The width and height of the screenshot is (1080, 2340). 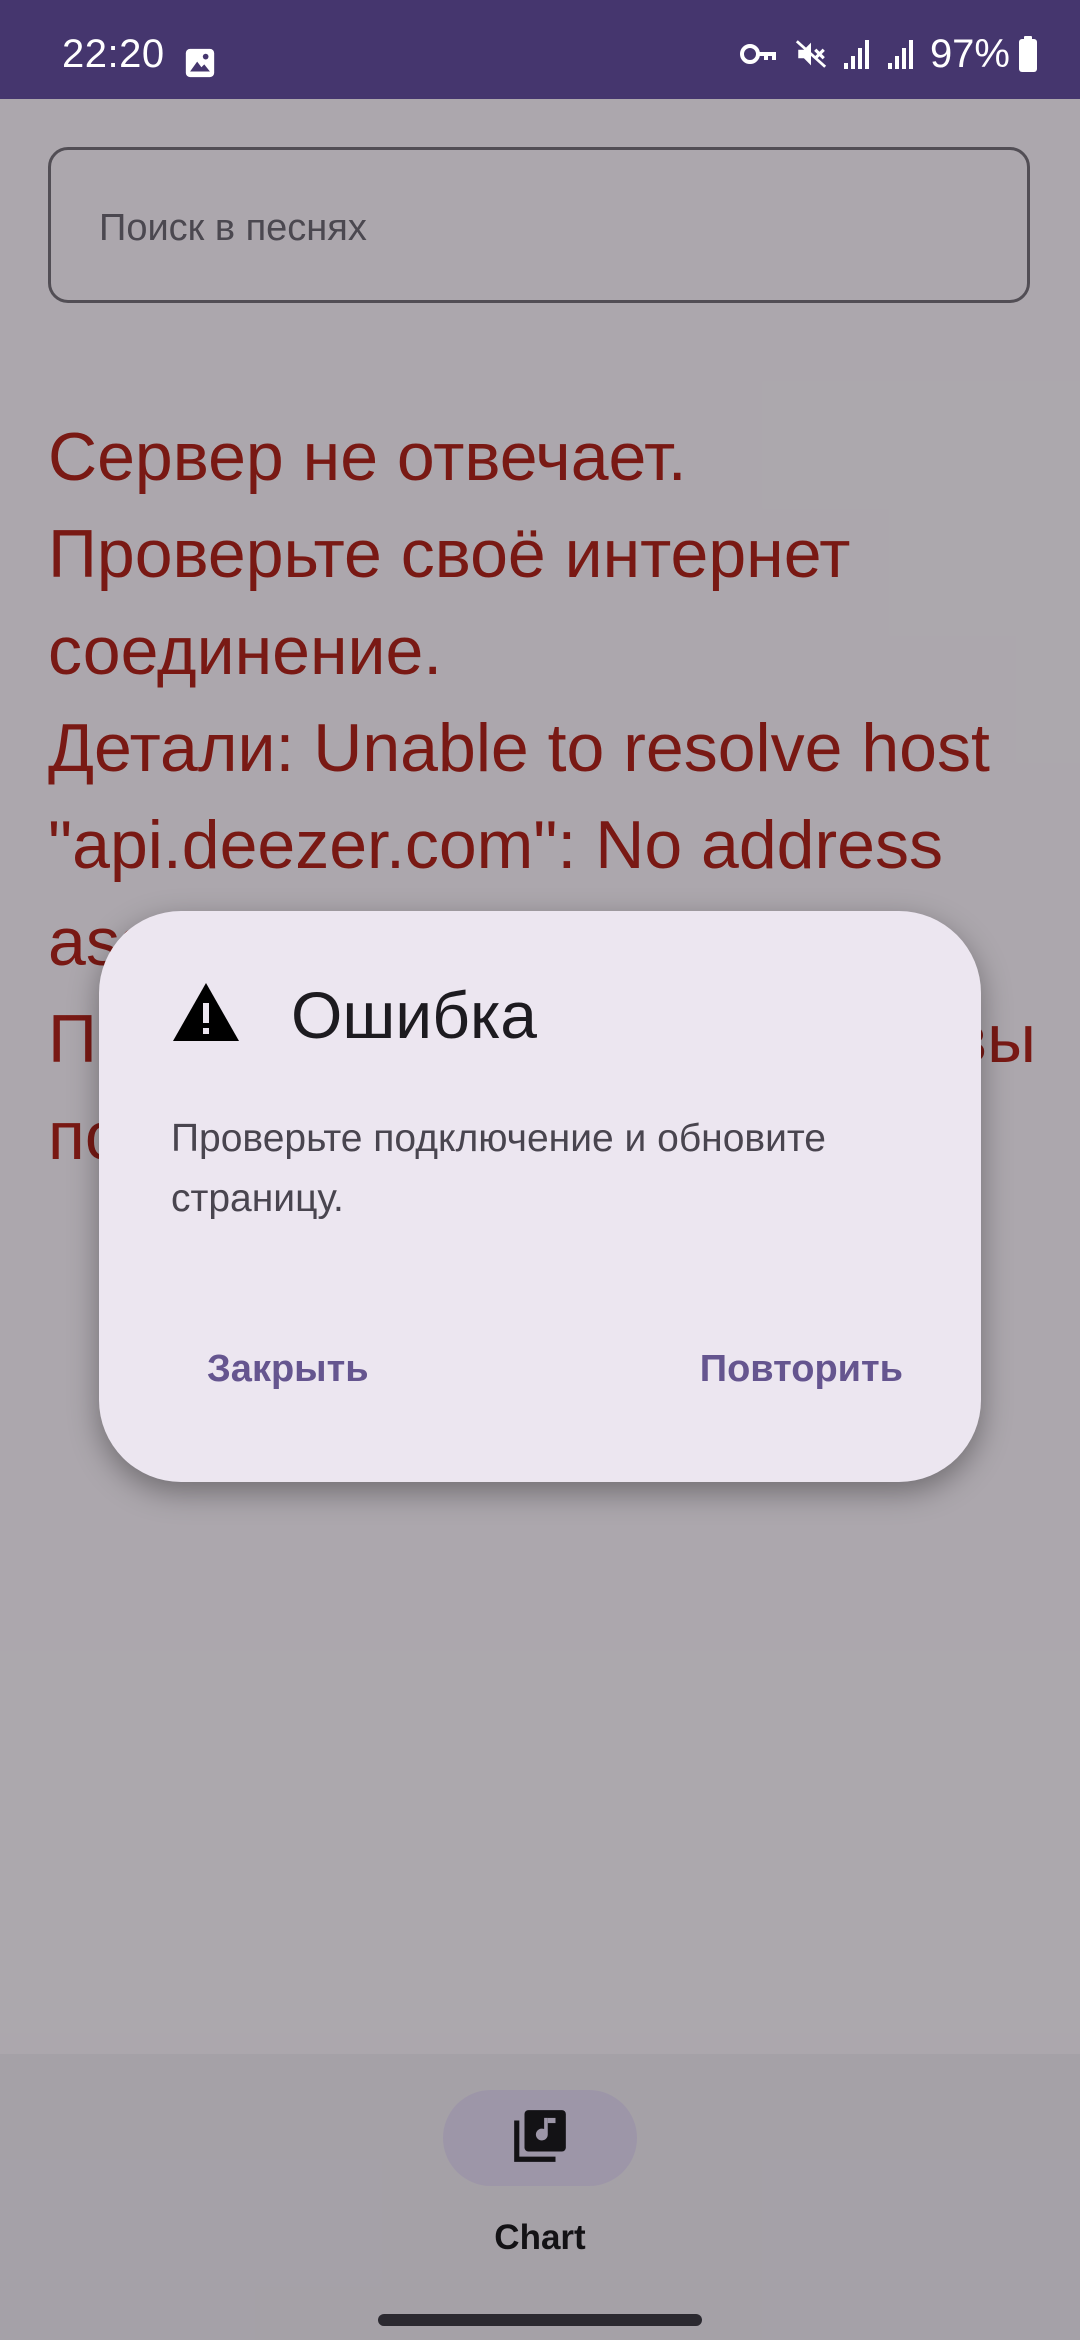 I want to click on vpn-key-icon, so click(x=759, y=54).